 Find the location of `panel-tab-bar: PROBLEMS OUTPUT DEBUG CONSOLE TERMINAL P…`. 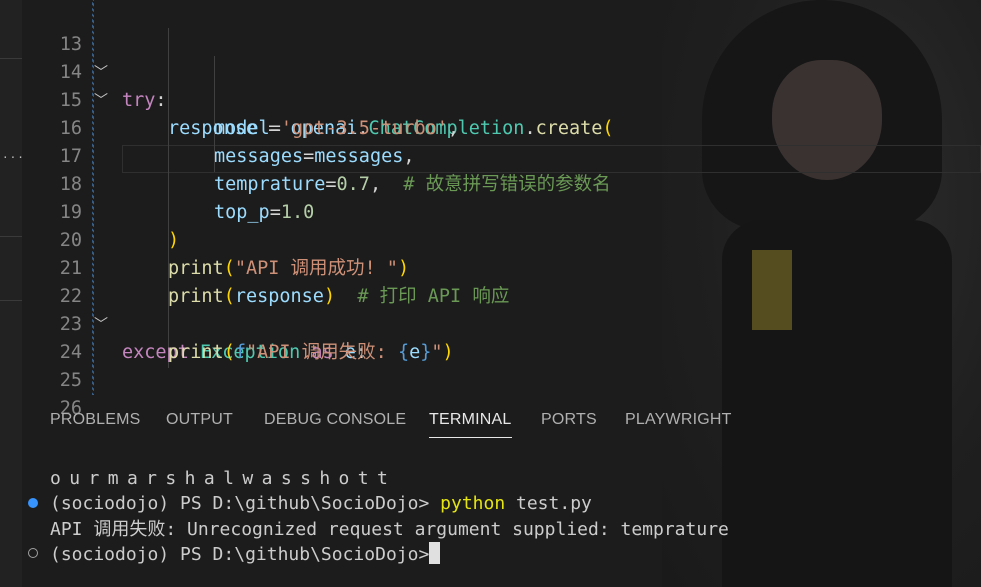

panel-tab-bar: PROBLEMS OUTPUT DEBUG CONSOLE TERMINAL P… is located at coordinates (501, 420).